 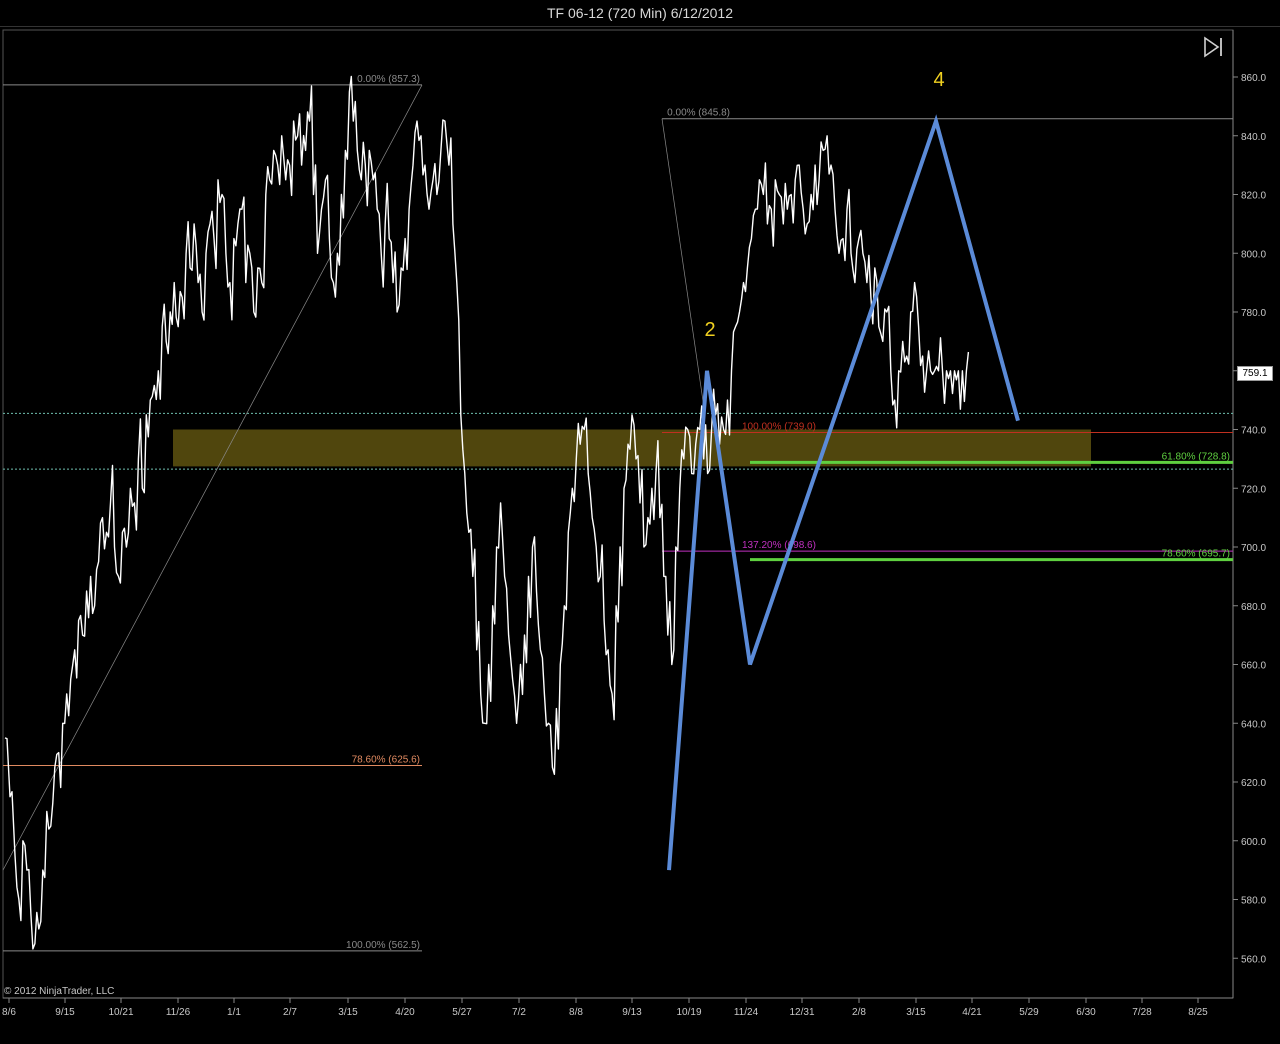 I want to click on x-tick-label: 8/25, so click(x=1198, y=1012).